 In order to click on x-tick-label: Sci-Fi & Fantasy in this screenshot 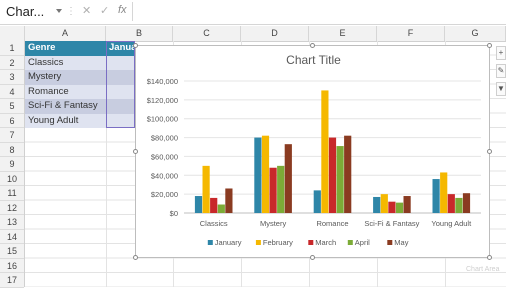, I will do `click(391, 223)`.